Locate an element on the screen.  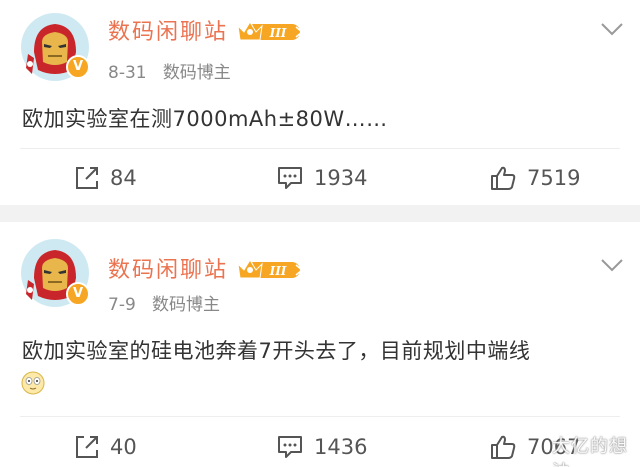
emoji-icon is located at coordinates (33, 383).